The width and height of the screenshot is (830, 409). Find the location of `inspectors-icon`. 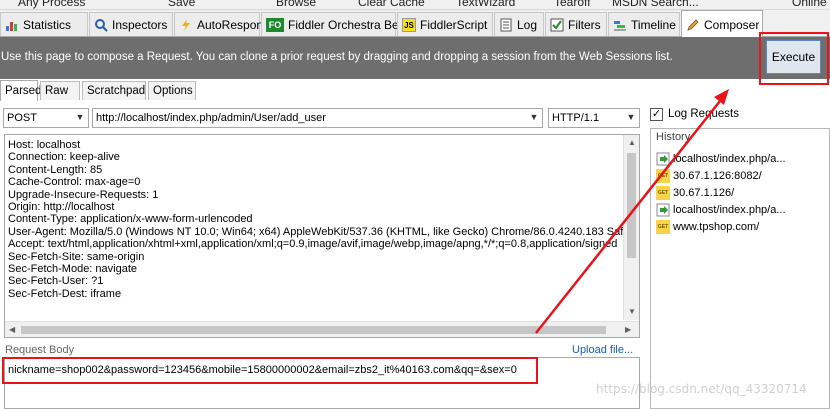

inspectors-icon is located at coordinates (101, 25).